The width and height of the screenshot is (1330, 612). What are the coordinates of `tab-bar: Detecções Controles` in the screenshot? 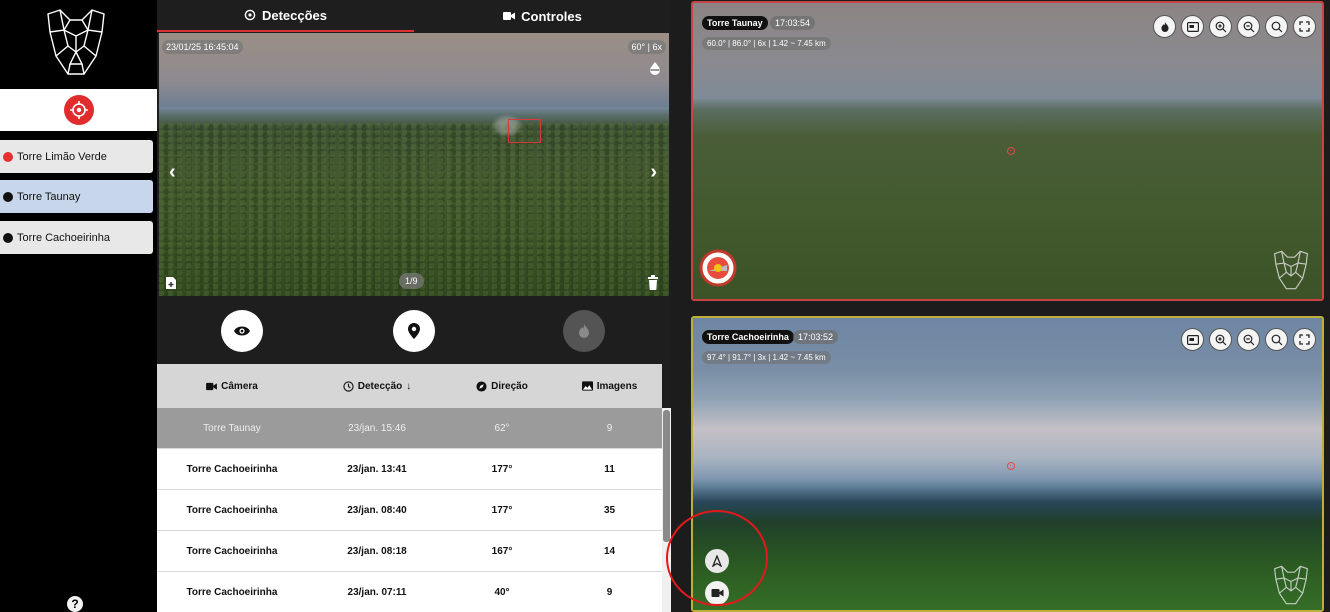 It's located at (414, 16).